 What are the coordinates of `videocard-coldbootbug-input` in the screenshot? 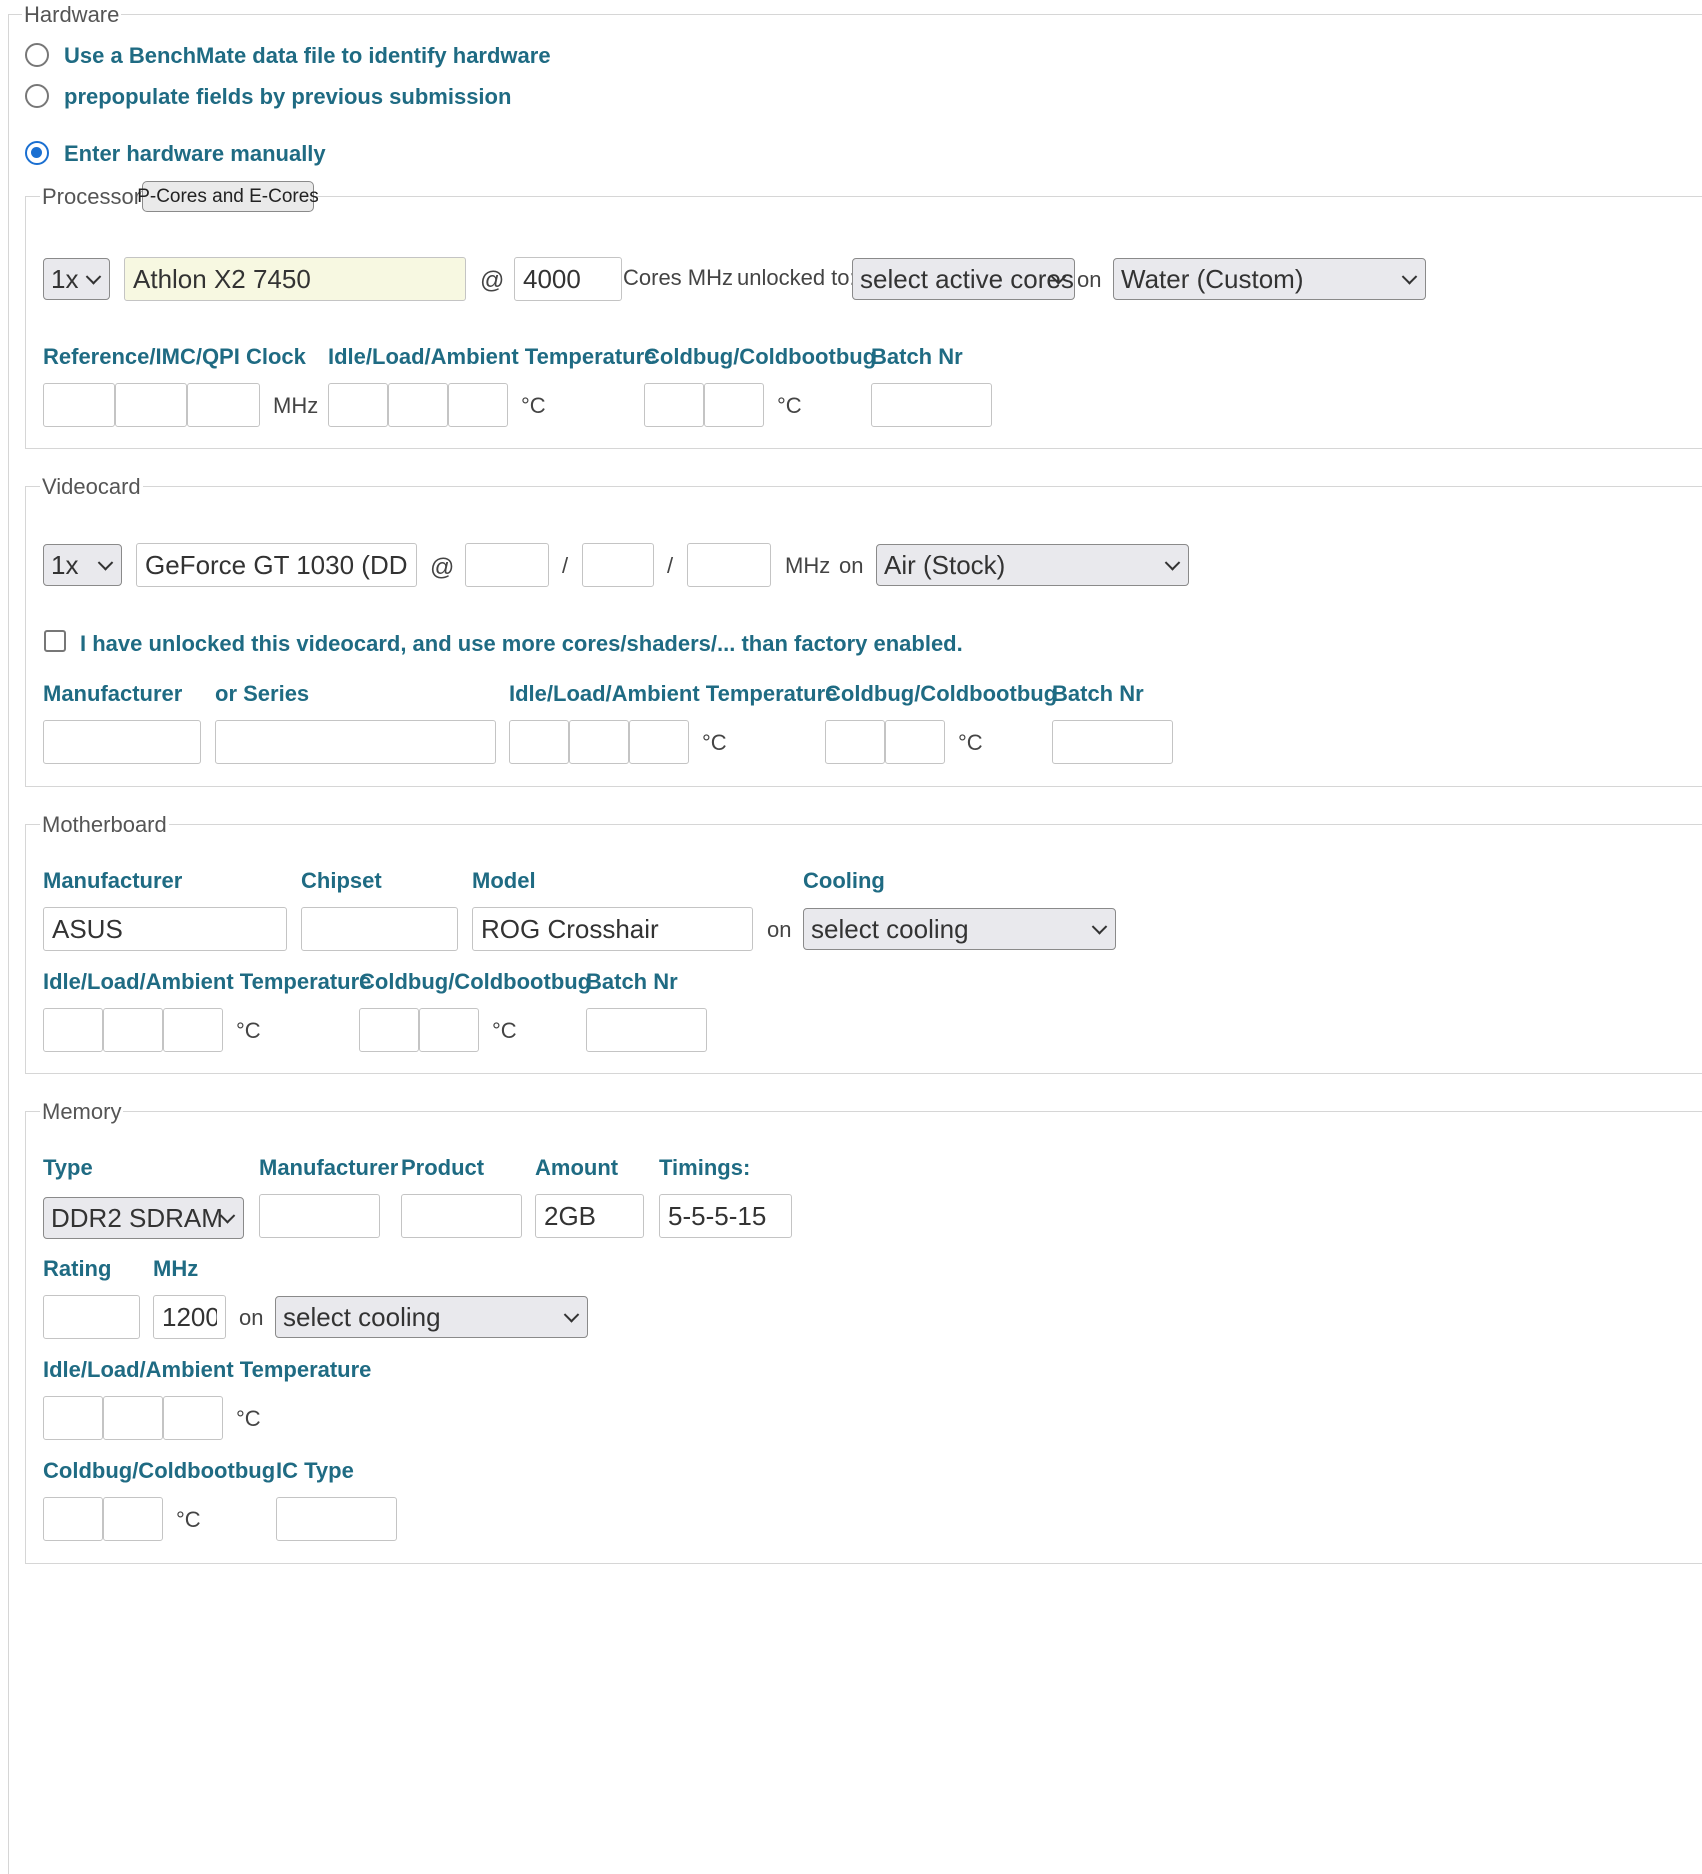 It's located at (915, 742).